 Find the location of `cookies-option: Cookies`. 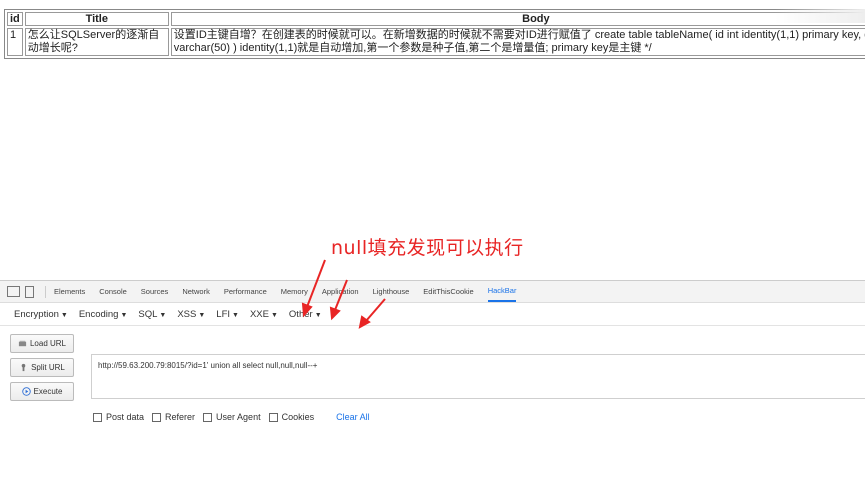

cookies-option: Cookies is located at coordinates (291, 417).